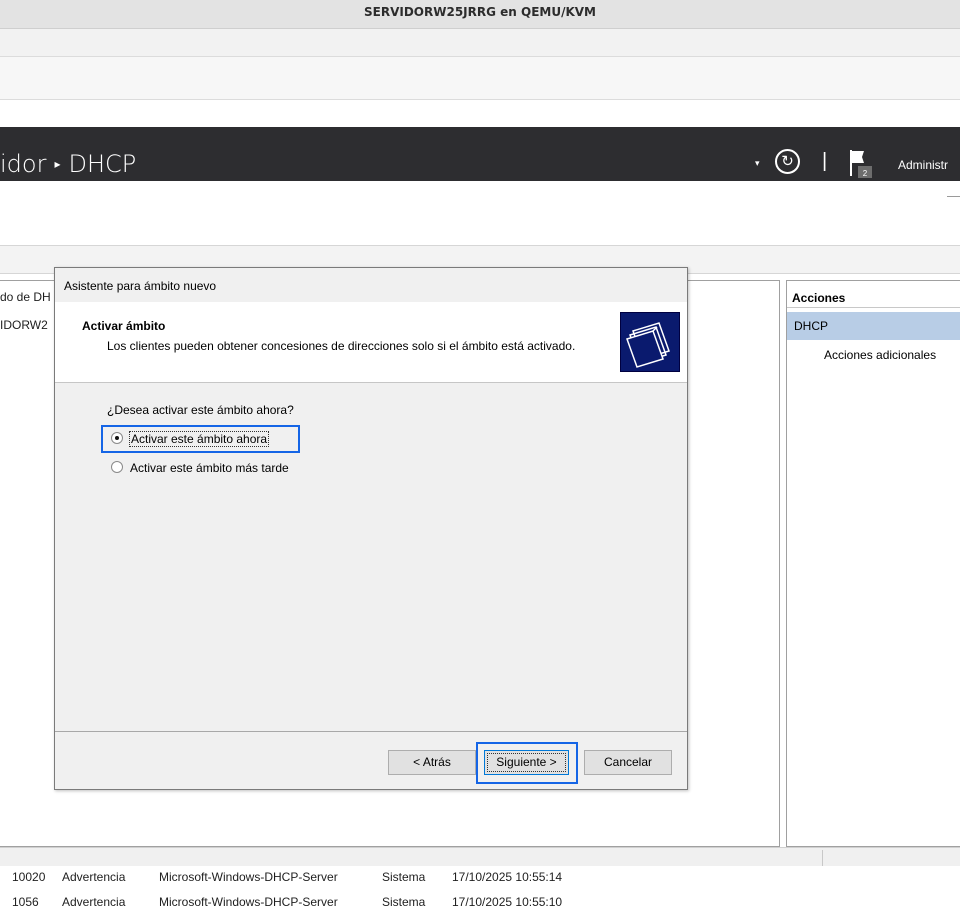 The height and width of the screenshot is (913, 960). Describe the element at coordinates (432, 762) in the screenshot. I see `back-button: < Atrás` at that location.